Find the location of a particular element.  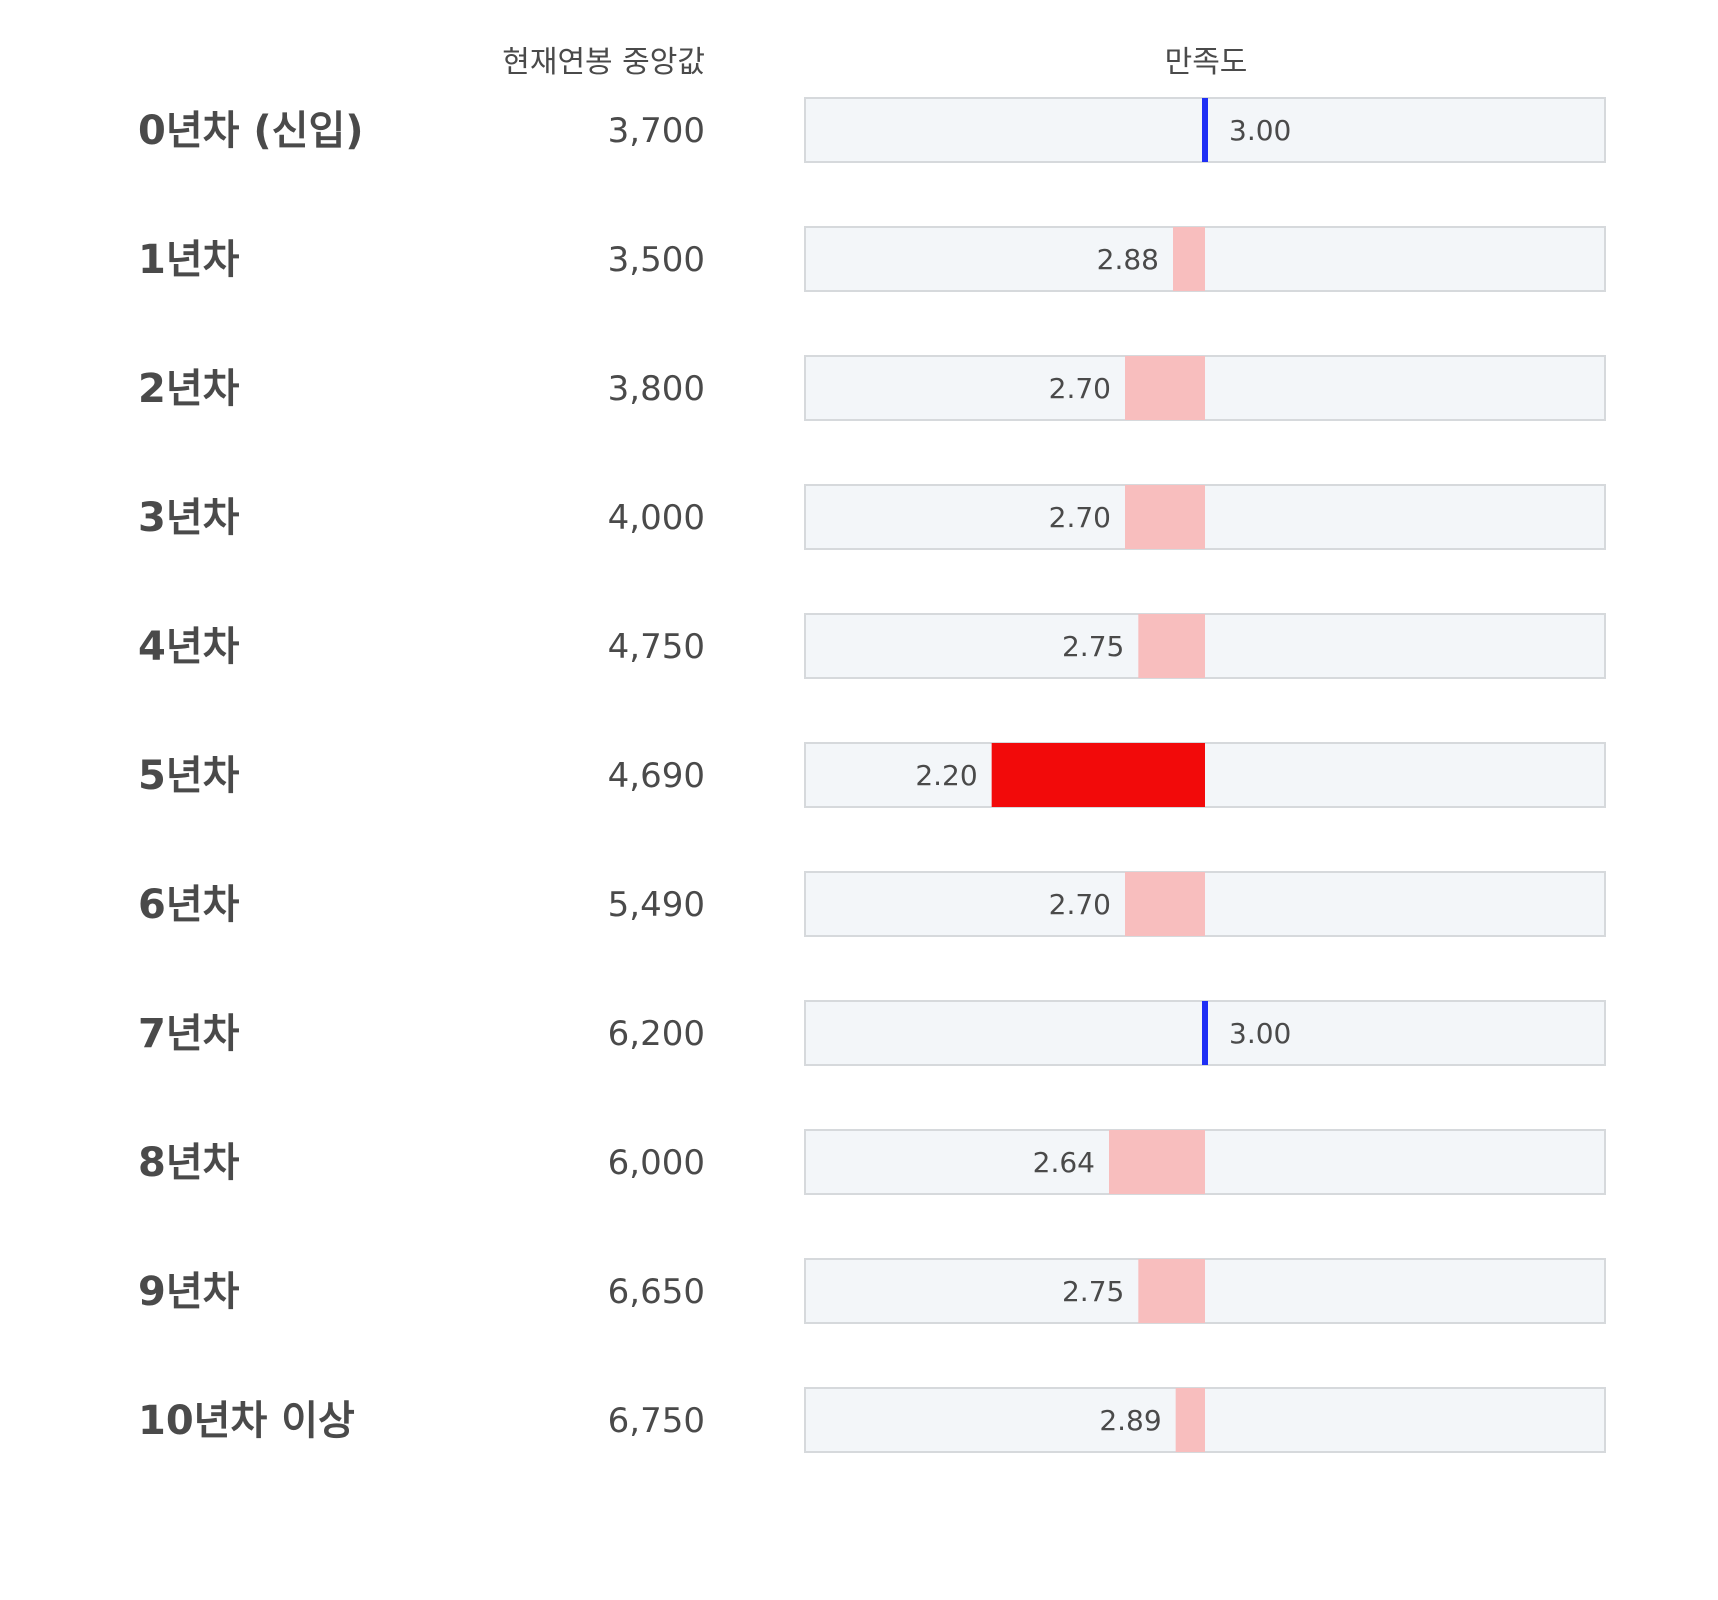

row-label: 5년차 is located at coordinates (189, 776).